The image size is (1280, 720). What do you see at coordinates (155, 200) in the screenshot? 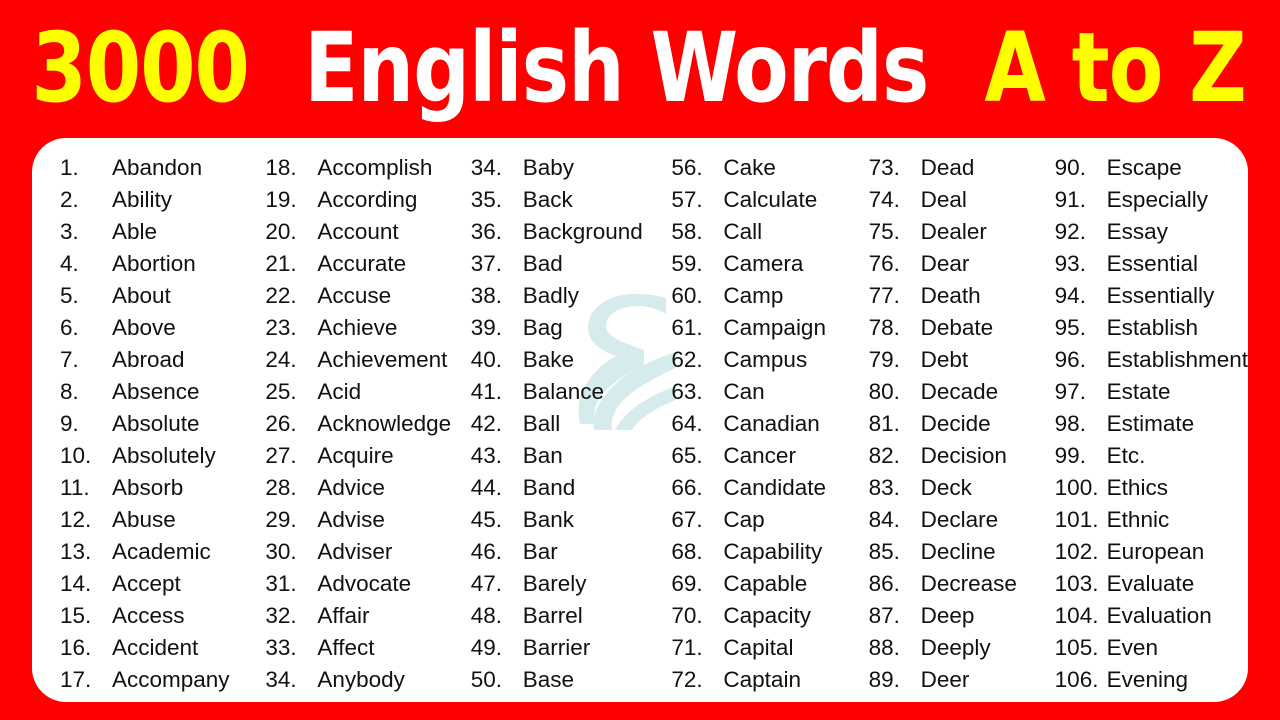
I see `word-row: 2. Ability` at bounding box center [155, 200].